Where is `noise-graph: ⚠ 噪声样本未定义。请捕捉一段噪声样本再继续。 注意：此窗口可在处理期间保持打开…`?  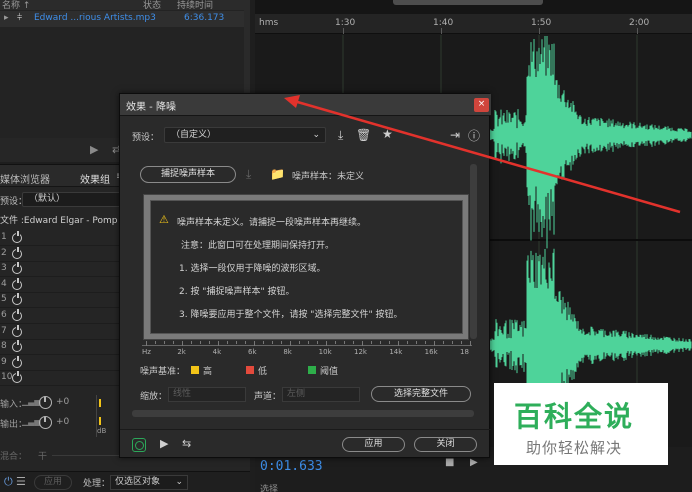
noise-graph: ⚠ 噪声样本未定义。请捕捉一段噪声样本再继续。 注意：此窗口可在处理期间保持打开… is located at coordinates (306, 267).